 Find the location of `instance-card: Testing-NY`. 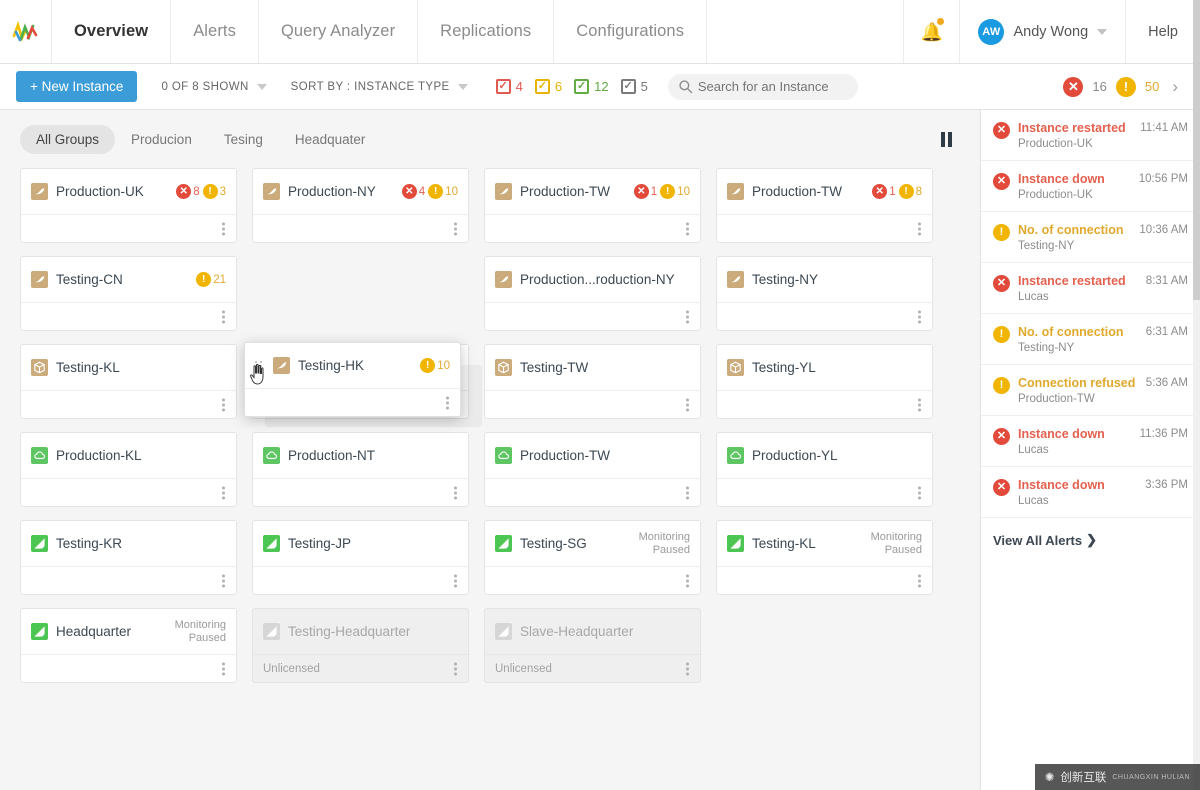

instance-card: Testing-NY is located at coordinates (824, 293).